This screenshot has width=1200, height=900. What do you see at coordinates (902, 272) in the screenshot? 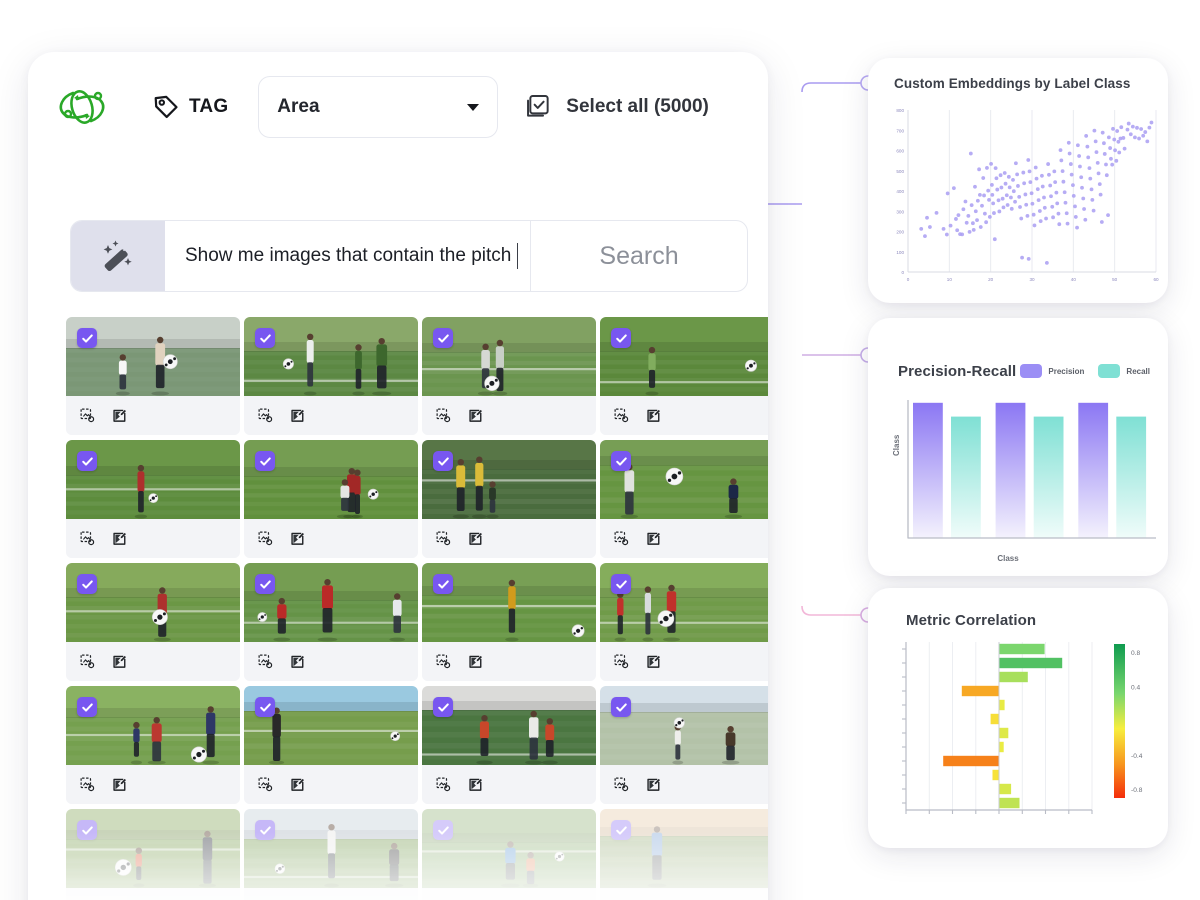
I see `svg-text: 0` at bounding box center [902, 272].